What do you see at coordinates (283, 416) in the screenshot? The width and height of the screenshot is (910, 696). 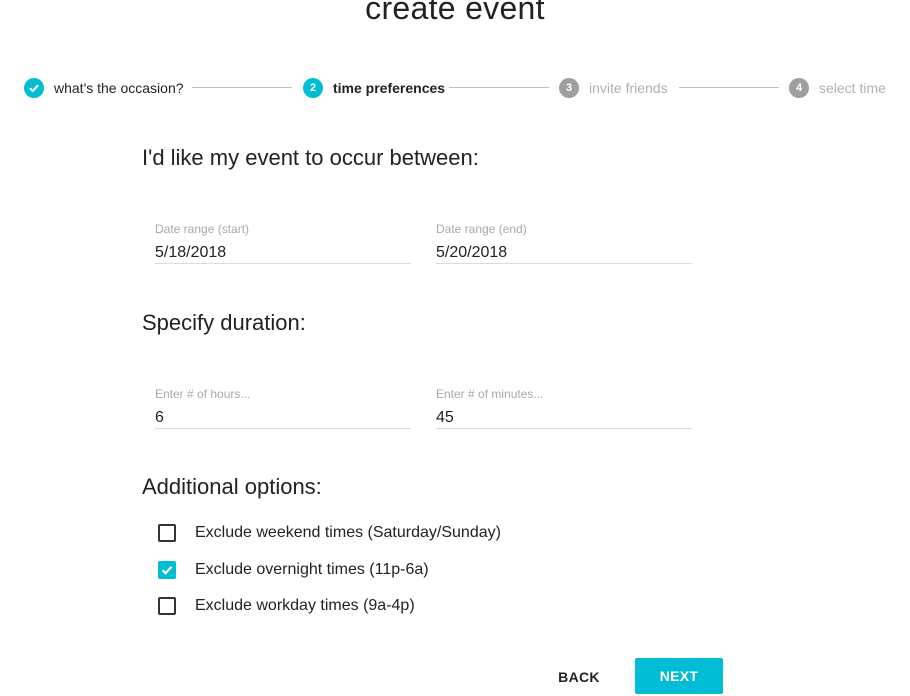 I see `hours-input` at bounding box center [283, 416].